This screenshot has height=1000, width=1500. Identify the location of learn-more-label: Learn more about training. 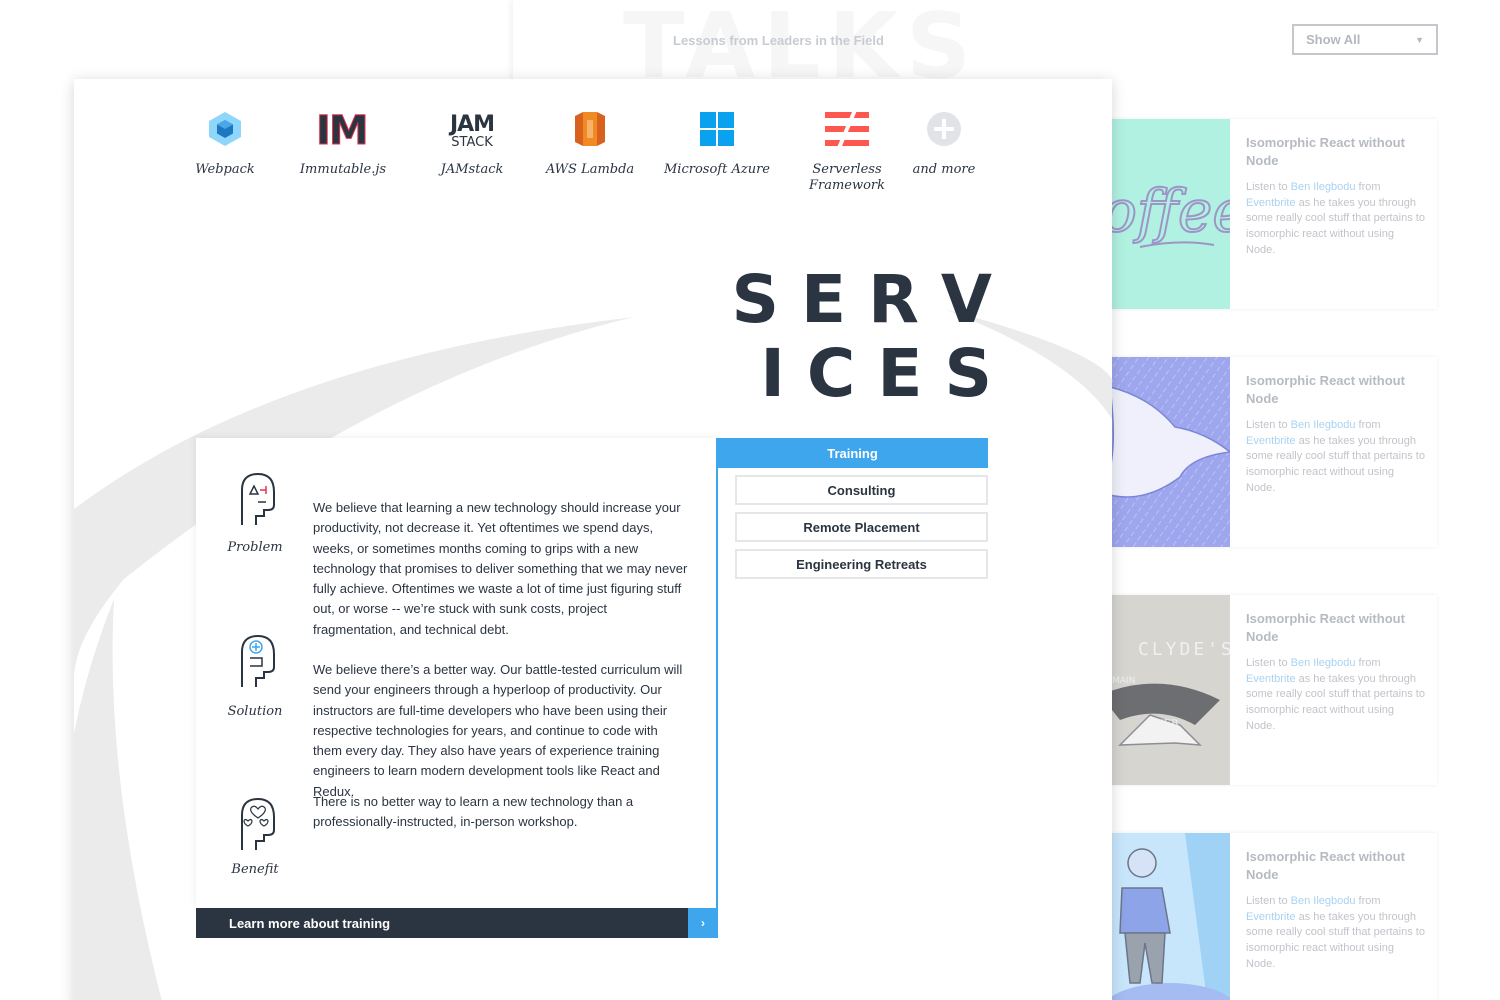
(310, 923).